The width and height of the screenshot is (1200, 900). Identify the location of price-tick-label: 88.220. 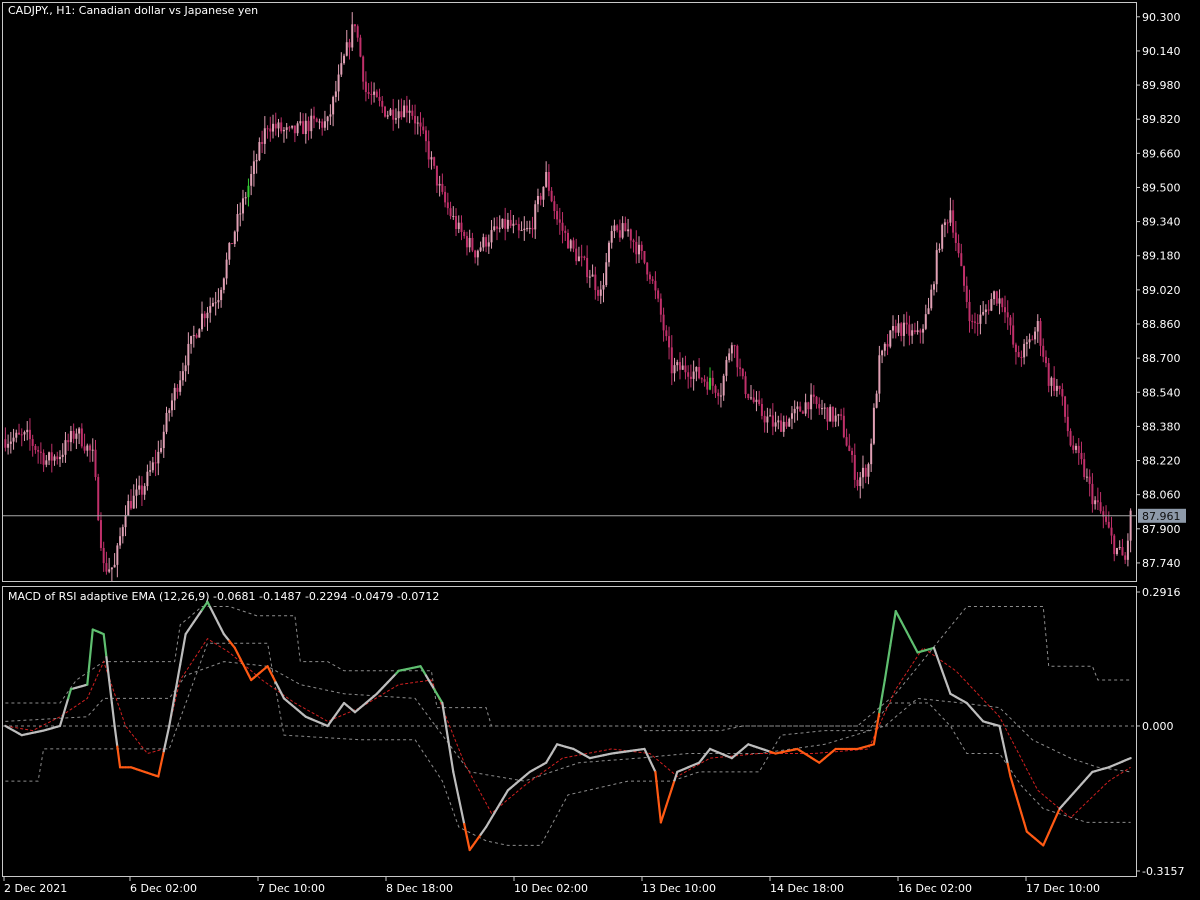
(1161, 461).